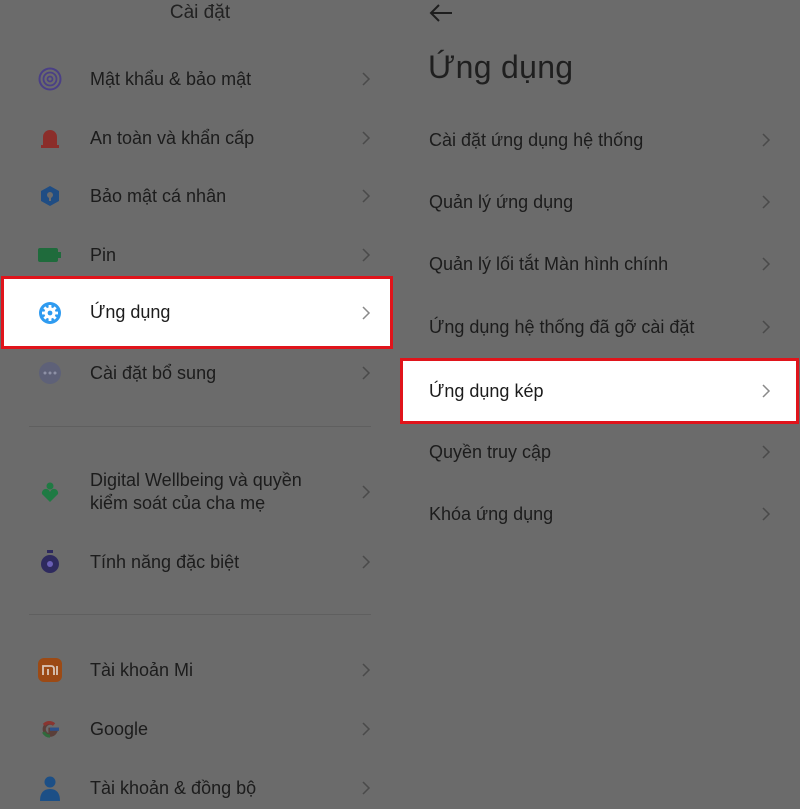  What do you see at coordinates (50, 255) in the screenshot?
I see `battery-icon` at bounding box center [50, 255].